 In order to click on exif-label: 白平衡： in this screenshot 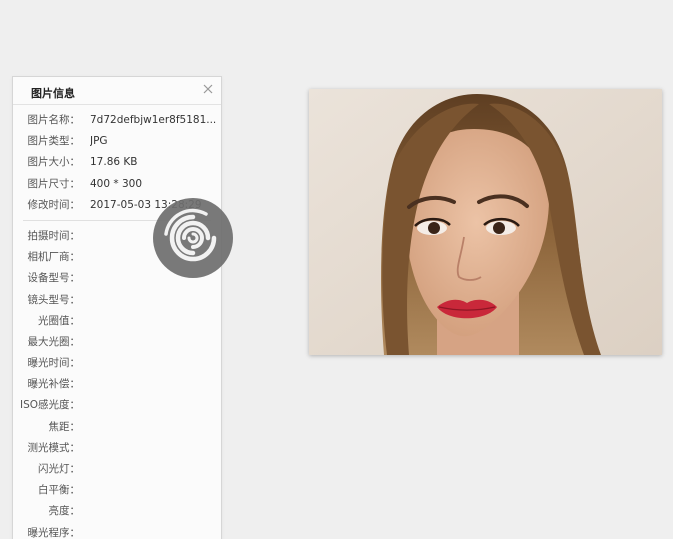, I will do `click(59, 490)`.